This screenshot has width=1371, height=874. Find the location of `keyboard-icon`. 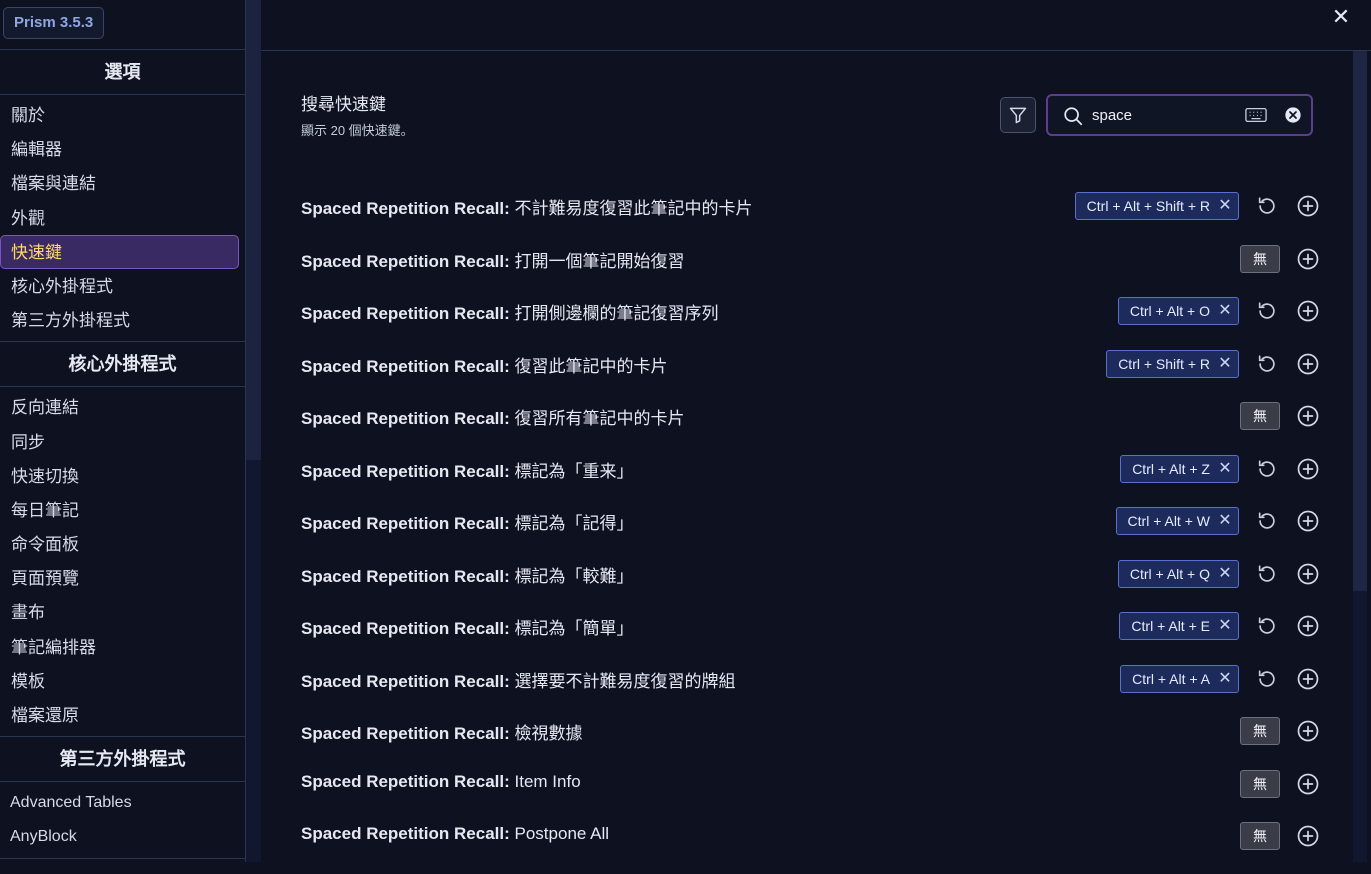

keyboard-icon is located at coordinates (1256, 115).